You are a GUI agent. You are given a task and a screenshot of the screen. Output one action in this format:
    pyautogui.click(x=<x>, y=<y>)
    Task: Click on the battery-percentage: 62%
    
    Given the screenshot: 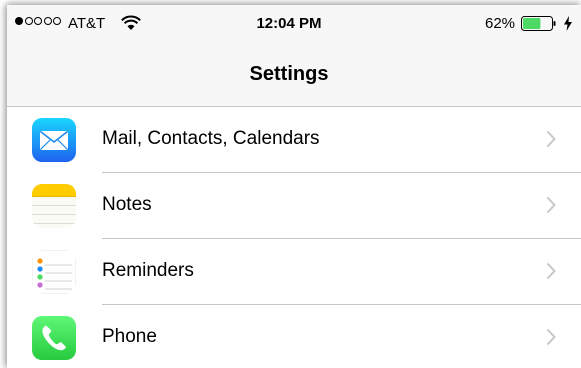 What is the action you would take?
    pyautogui.click(x=500, y=23)
    